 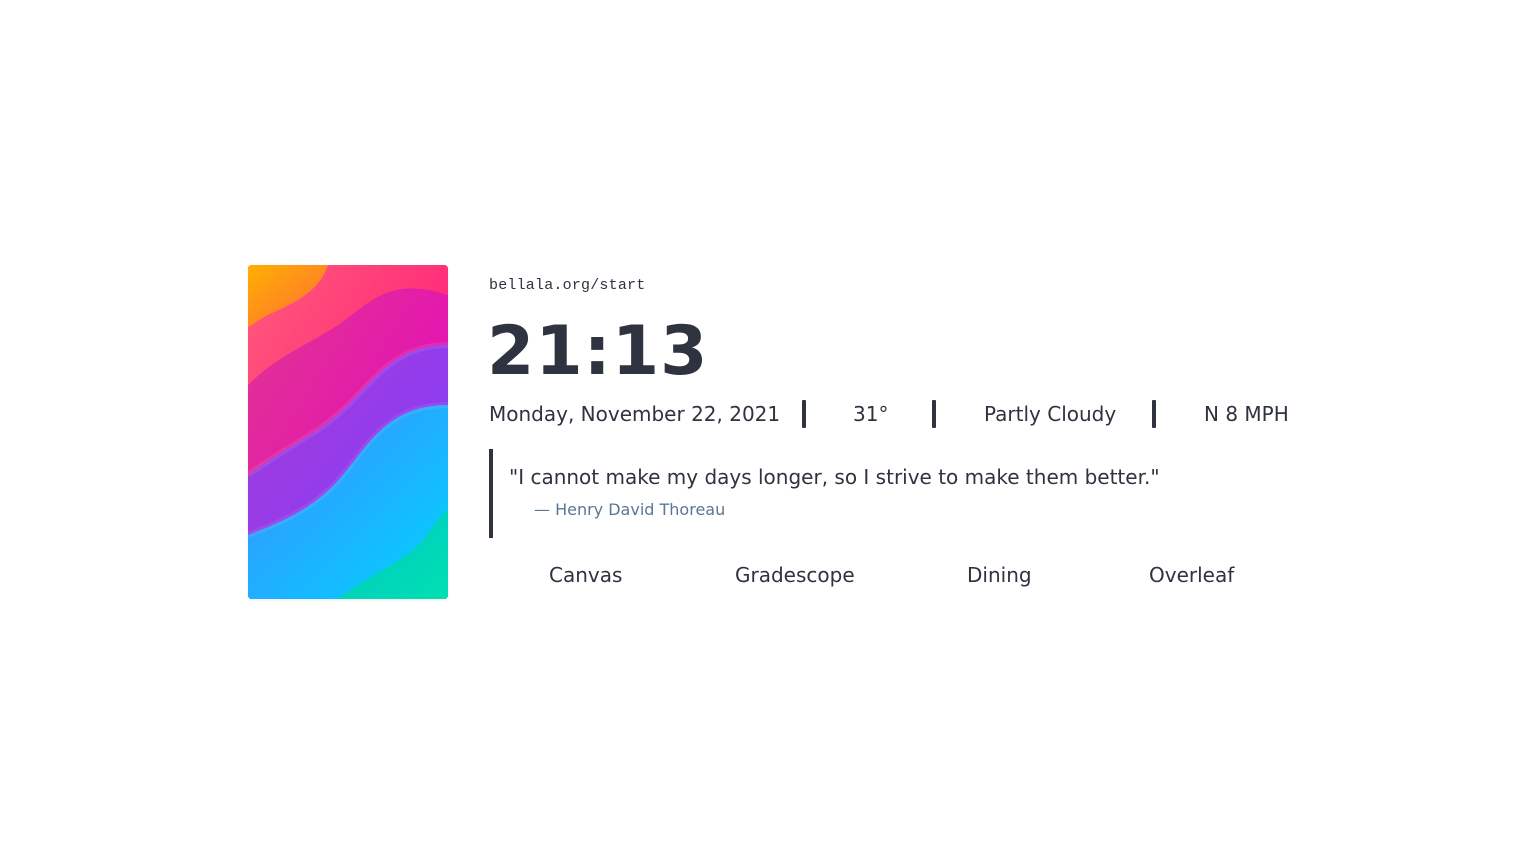 I want to click on site-url: bellala.org/start, so click(x=567, y=285).